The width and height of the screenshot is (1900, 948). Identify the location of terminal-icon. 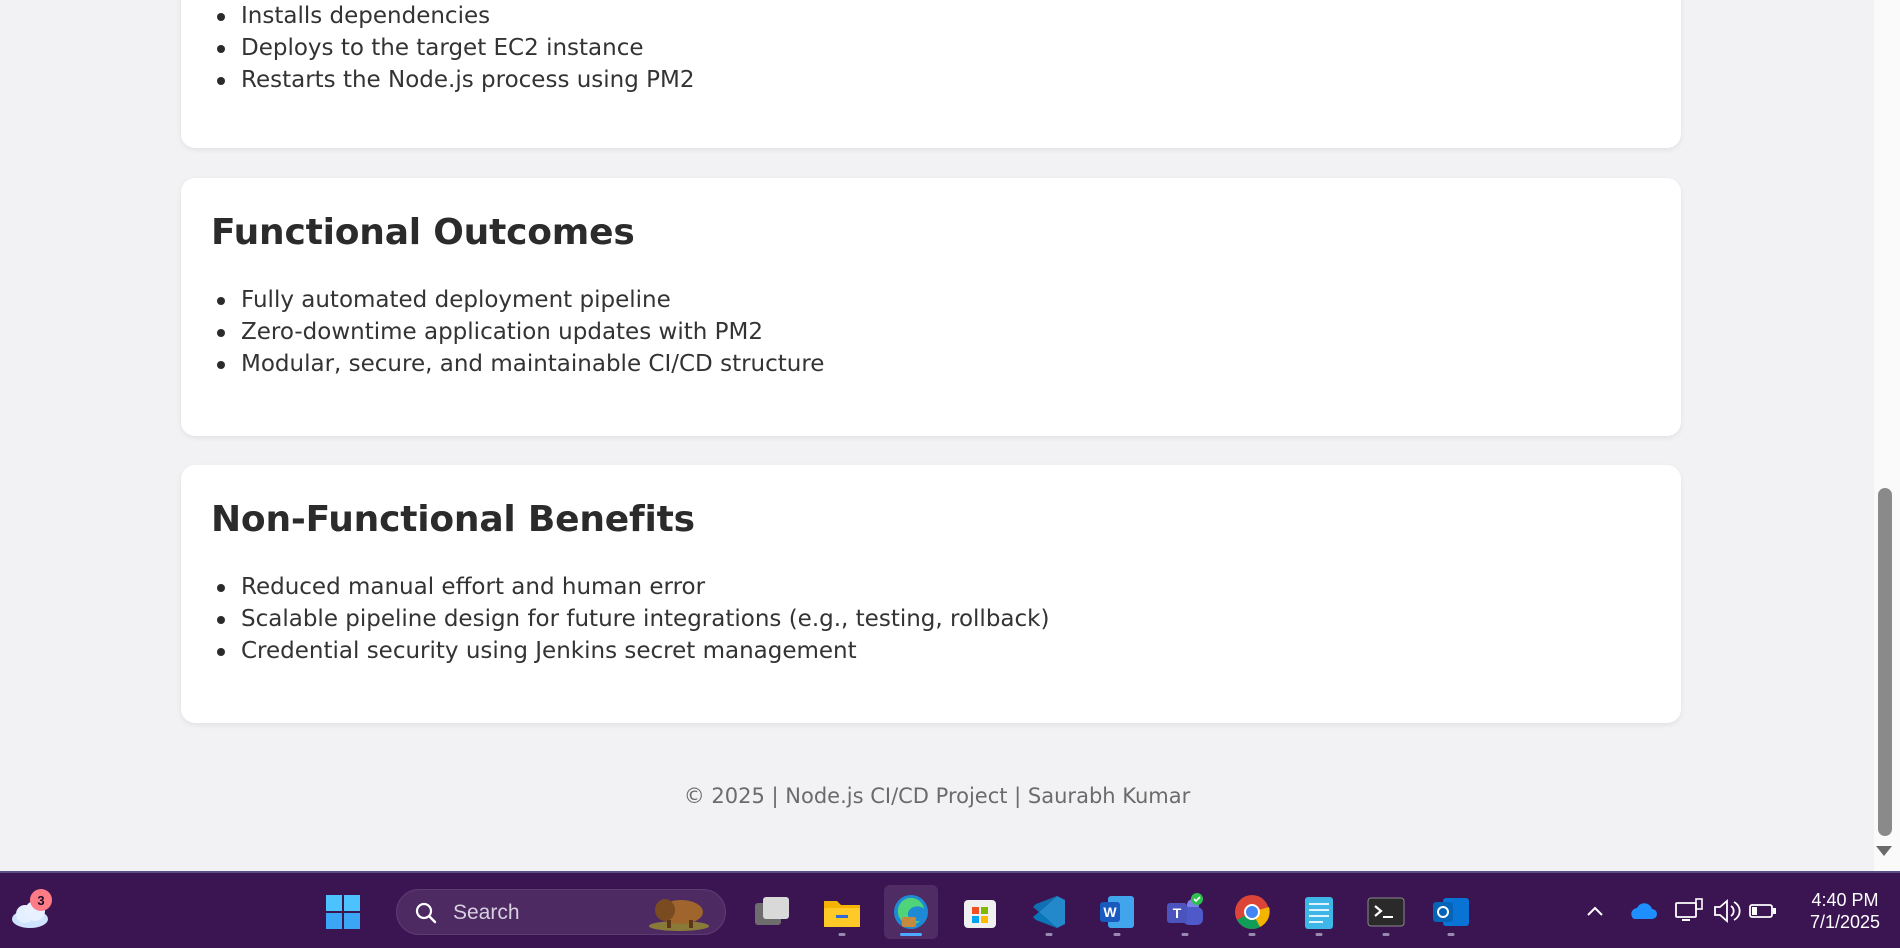
(1386, 912).